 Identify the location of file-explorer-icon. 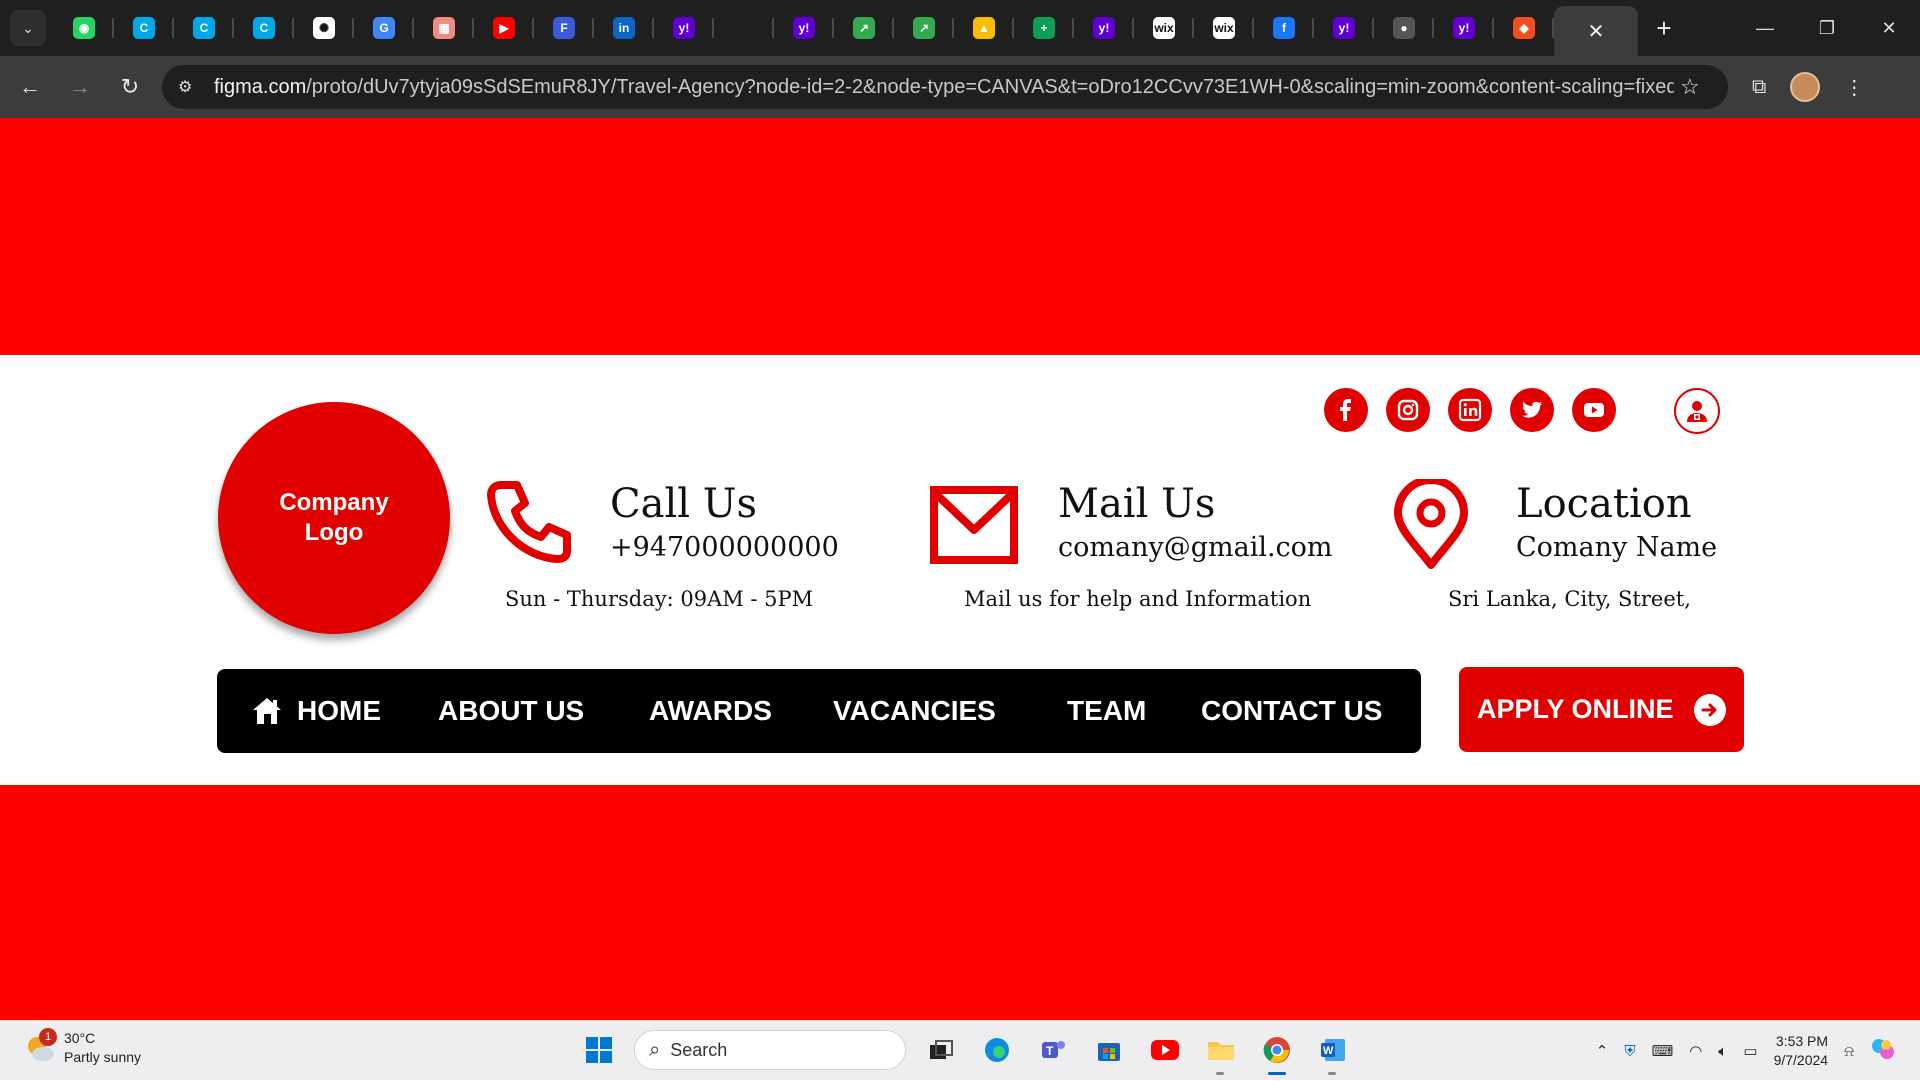
(1221, 1052).